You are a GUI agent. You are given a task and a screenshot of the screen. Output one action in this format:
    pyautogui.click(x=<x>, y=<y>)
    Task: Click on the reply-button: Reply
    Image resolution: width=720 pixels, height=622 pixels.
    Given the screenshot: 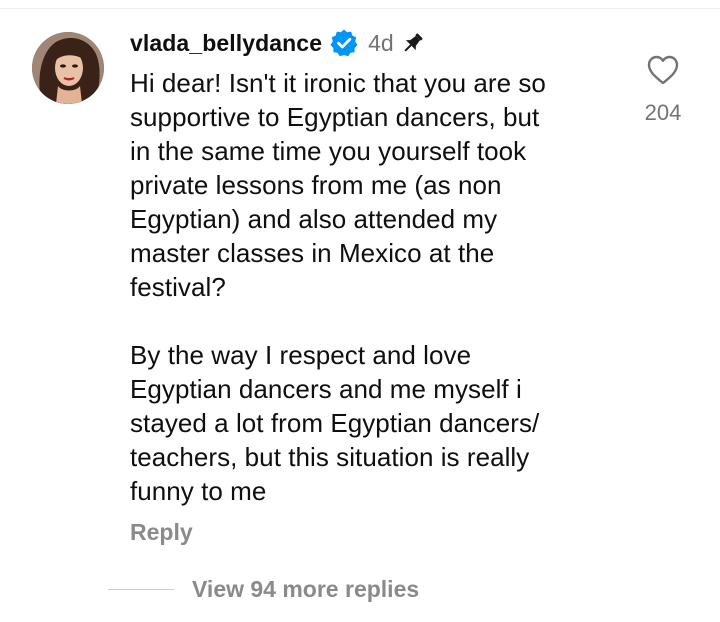 What is the action you would take?
    pyautogui.click(x=161, y=532)
    